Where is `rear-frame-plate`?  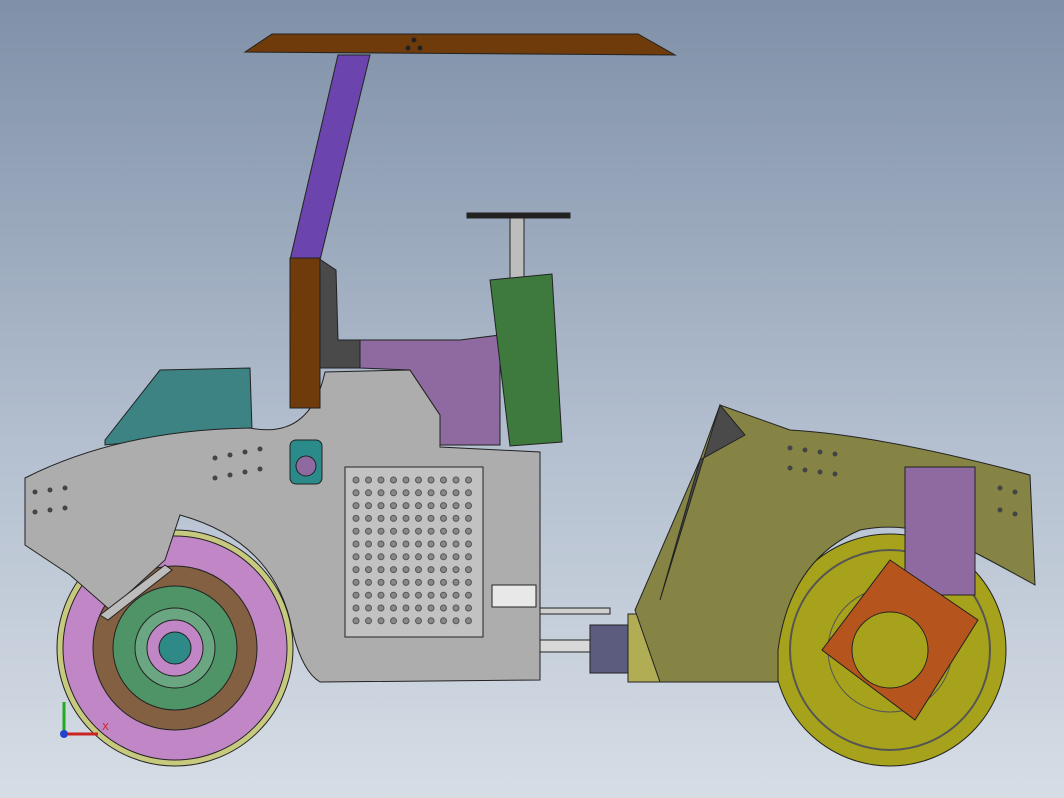 rear-frame-plate is located at coordinates (940, 531).